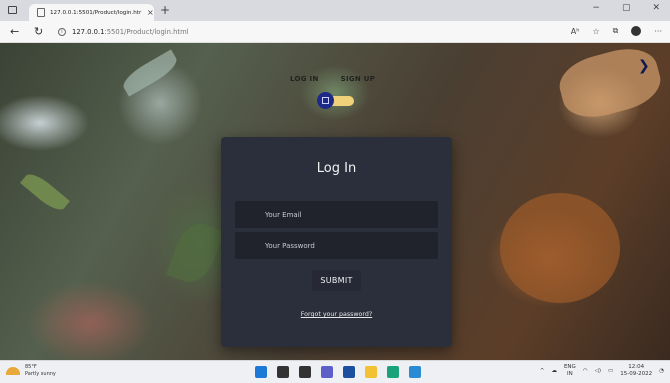  Describe the element at coordinates (290, 245) in the screenshot. I see `password-placeholder: Your Password` at that location.